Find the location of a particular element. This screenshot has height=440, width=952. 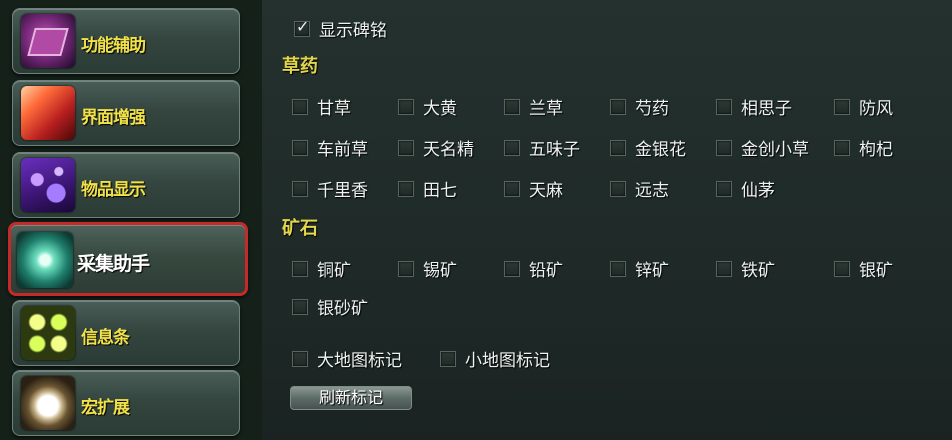

ore-label: 锡矿 is located at coordinates (440, 271).